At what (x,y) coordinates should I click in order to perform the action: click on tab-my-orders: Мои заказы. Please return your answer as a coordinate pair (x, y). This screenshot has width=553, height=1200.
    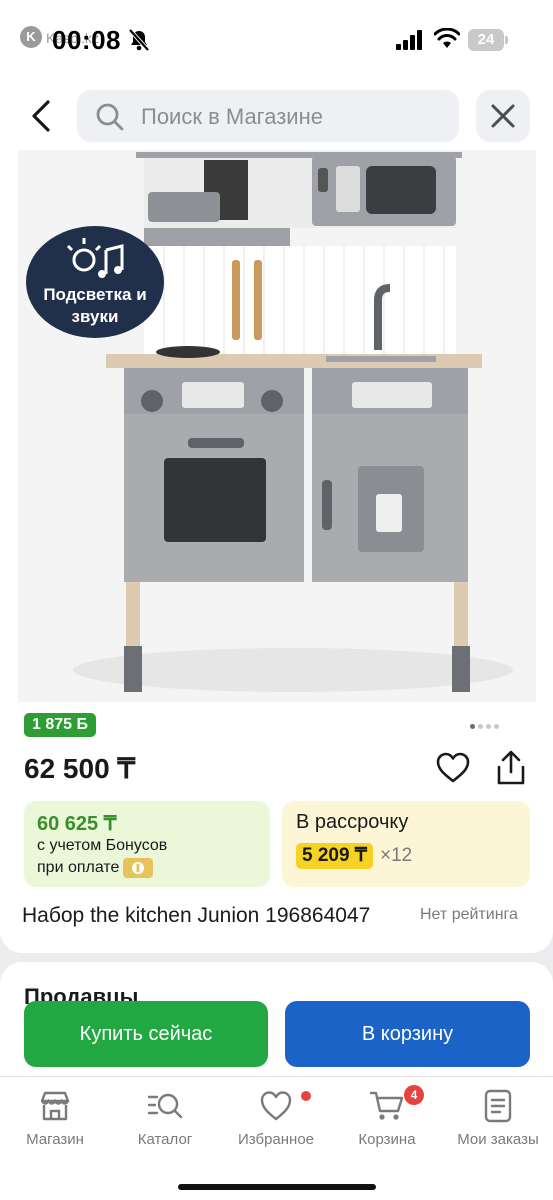
    Looking at the image, I should click on (498, 1118).